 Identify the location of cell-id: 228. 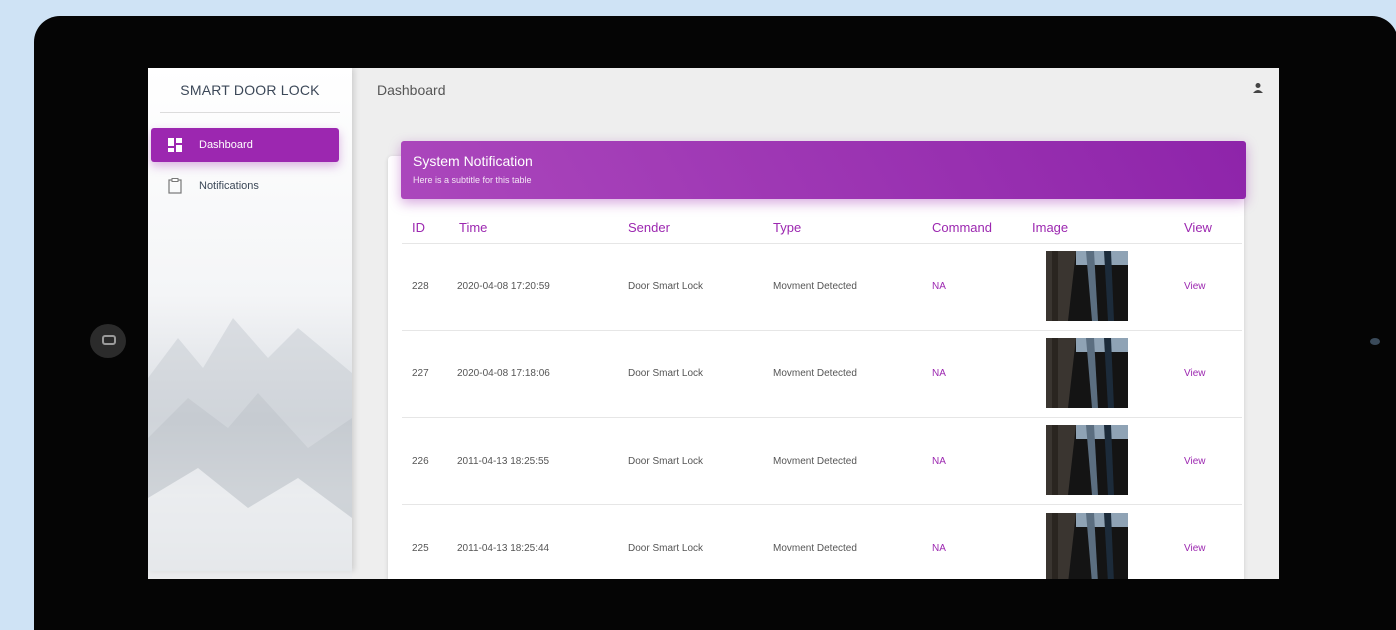
(420, 286).